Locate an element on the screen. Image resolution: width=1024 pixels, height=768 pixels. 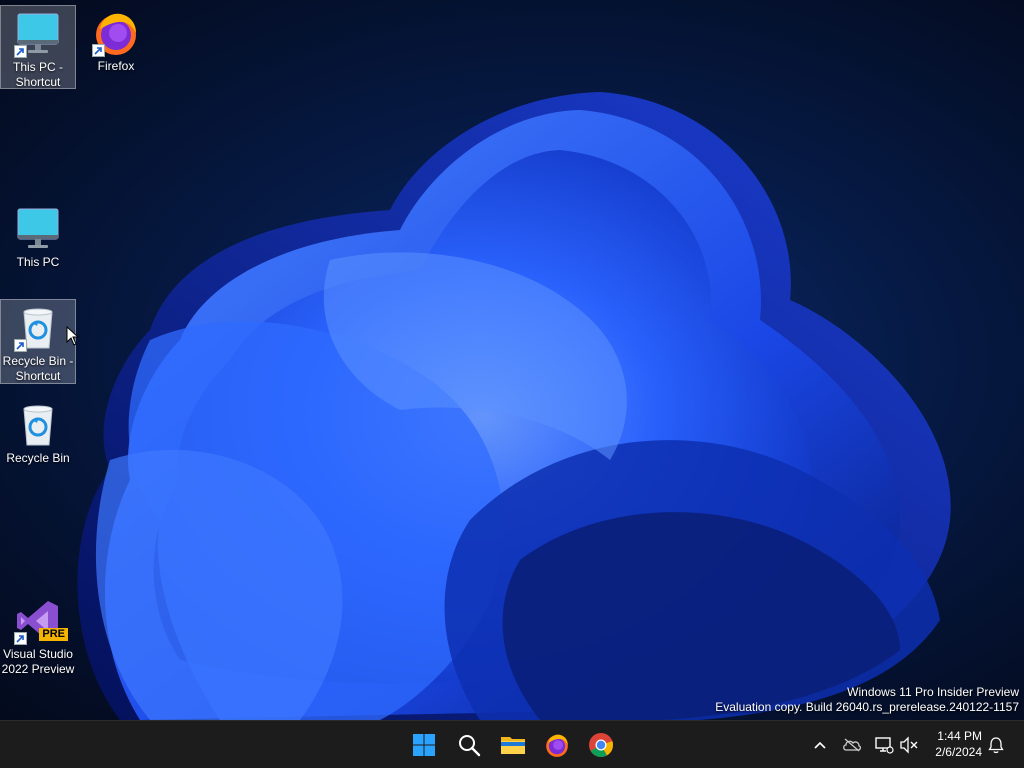
network-icon is located at coordinates (884, 745).